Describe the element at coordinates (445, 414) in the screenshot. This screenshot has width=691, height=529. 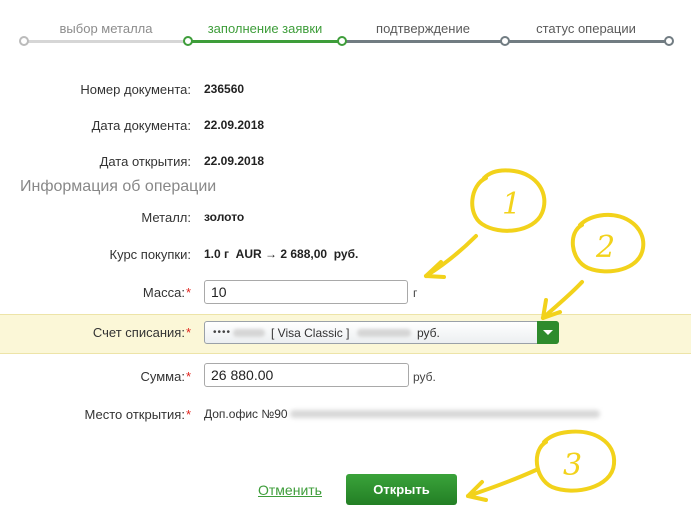
I see `place-address-blur` at that location.